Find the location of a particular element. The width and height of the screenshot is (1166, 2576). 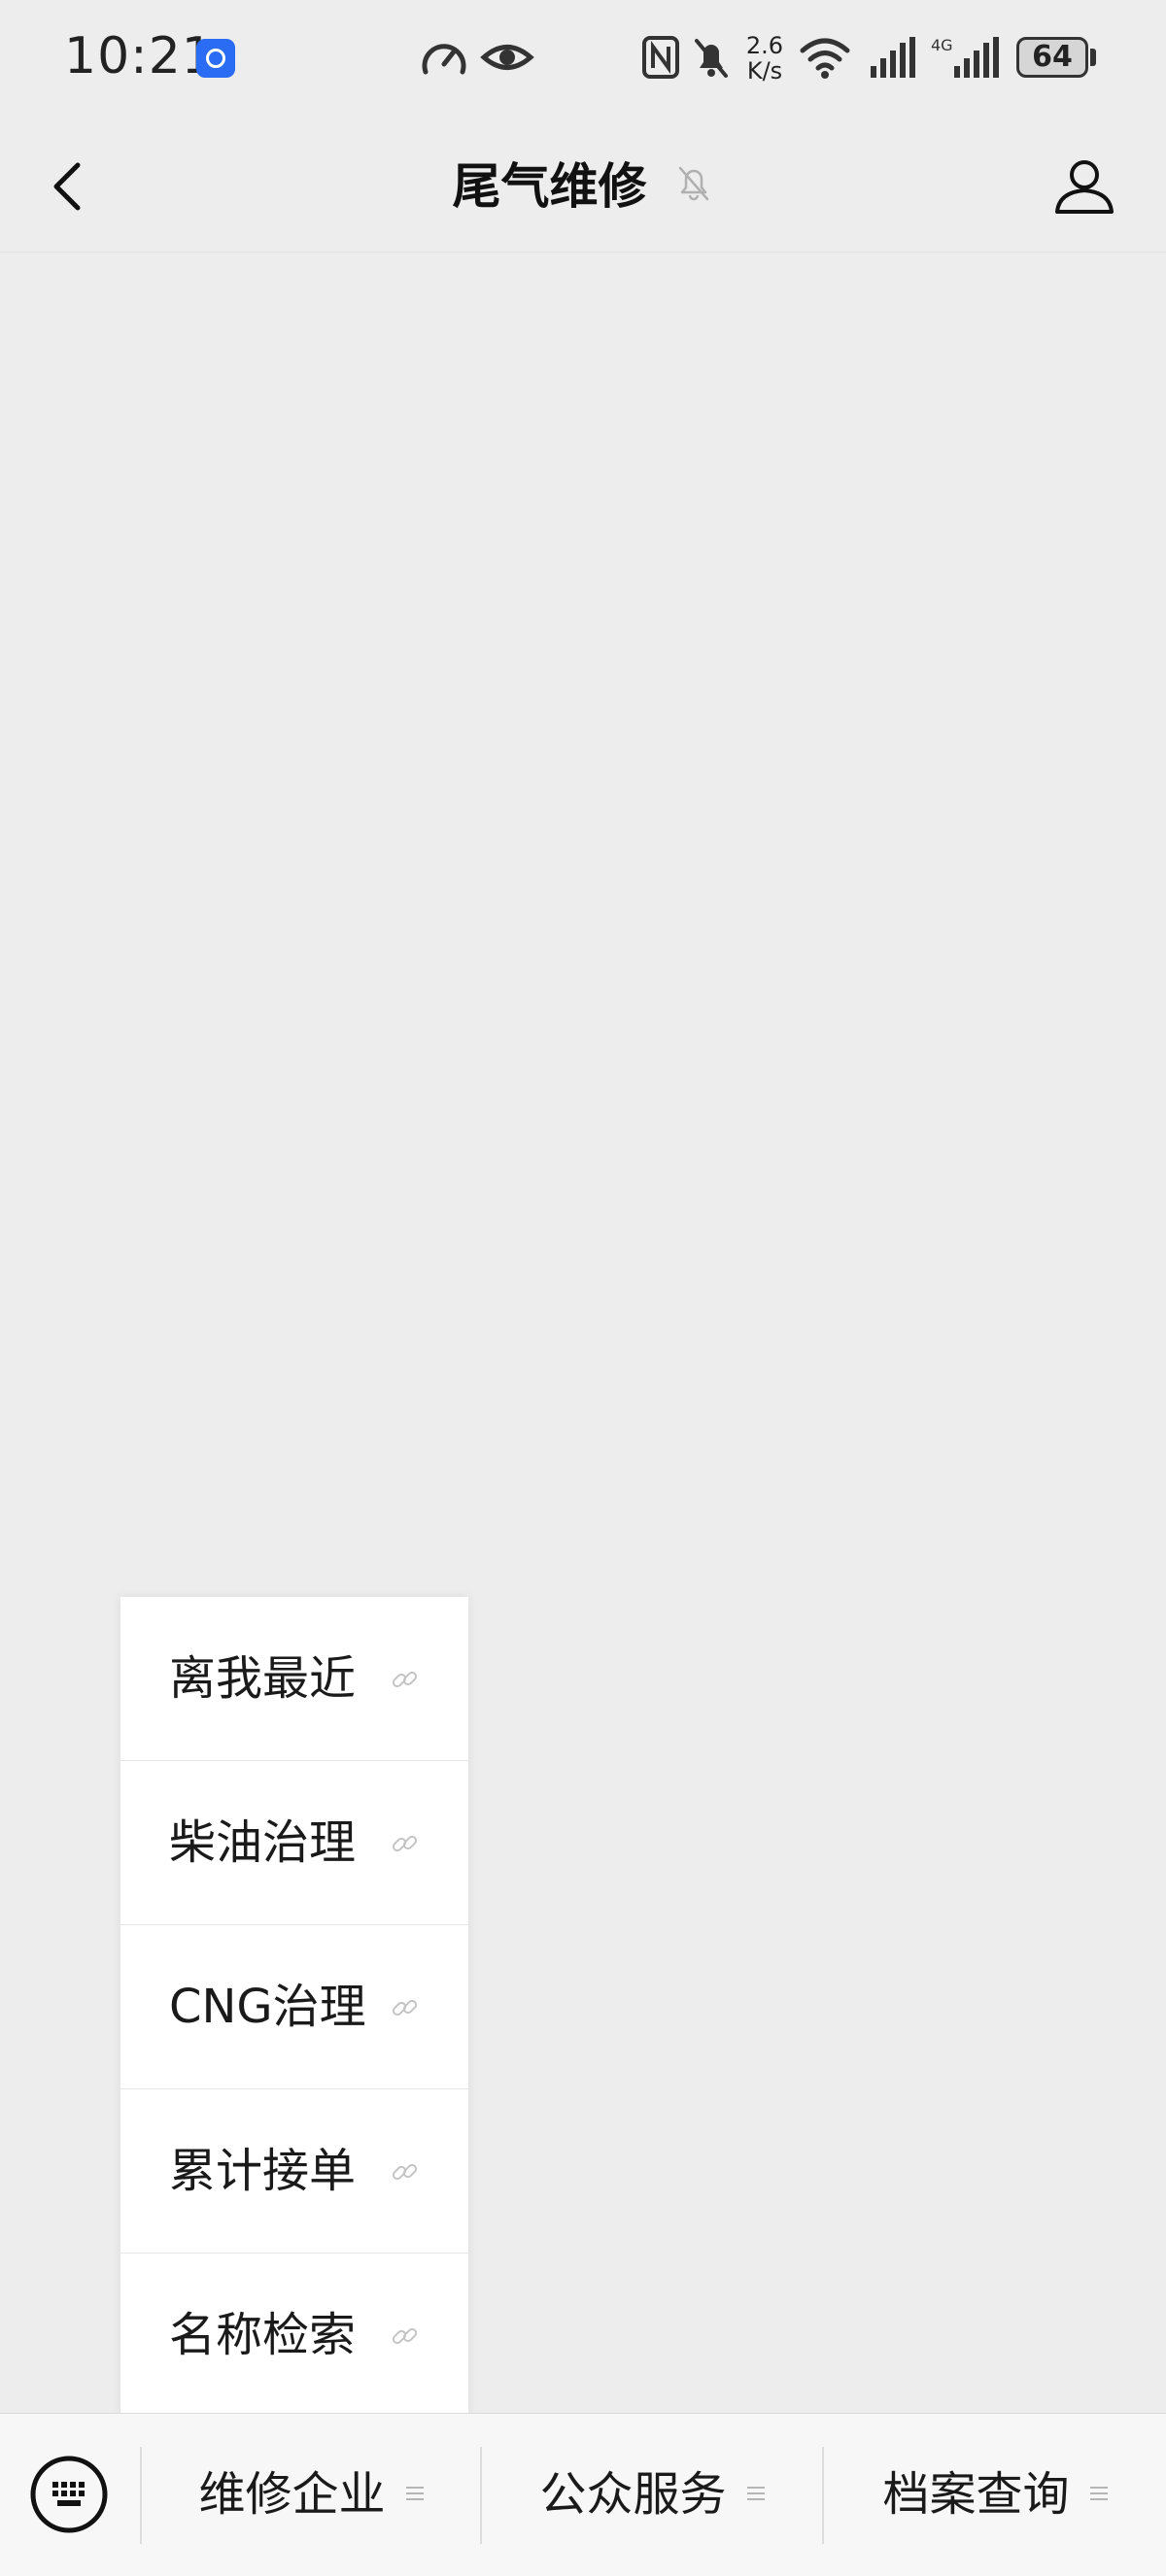

bottom-menu-bar: 维修企业 公众服务 档案查询 is located at coordinates (583, 2494).